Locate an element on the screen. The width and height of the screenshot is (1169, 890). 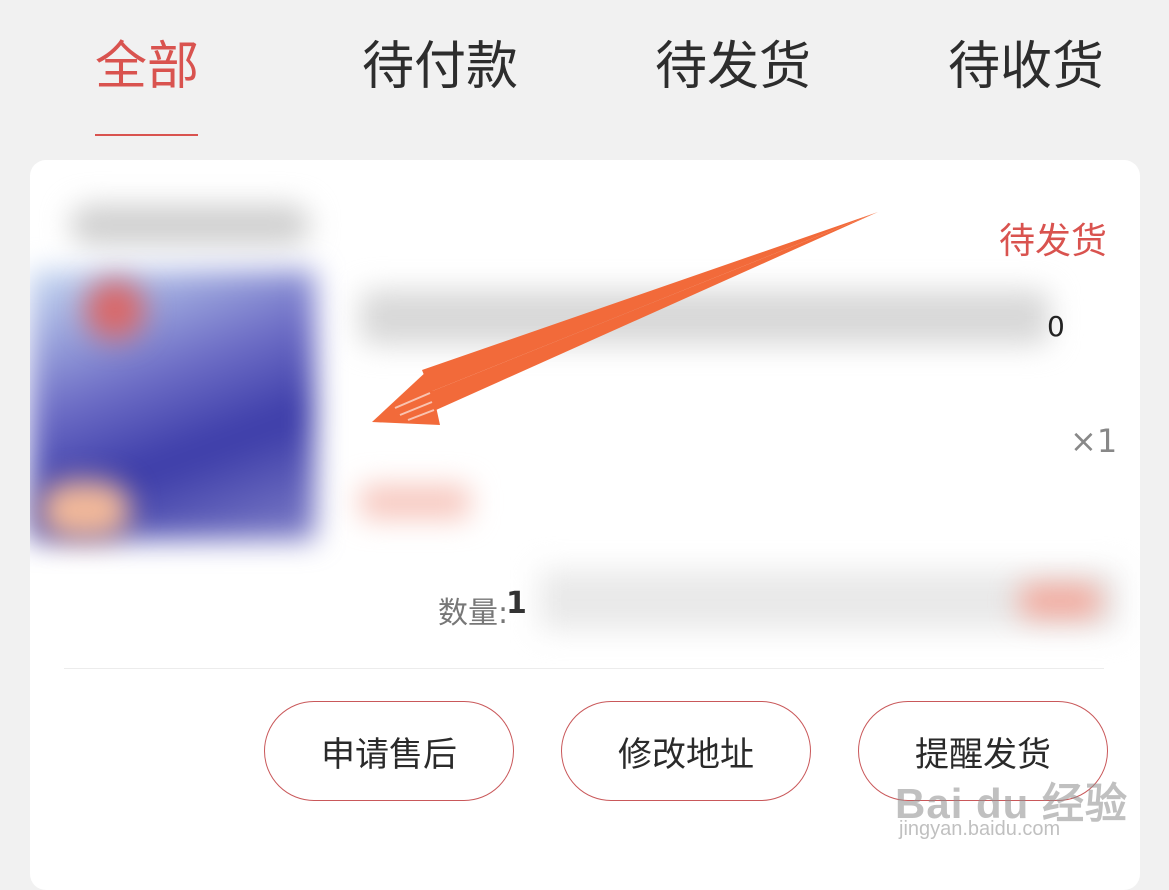
tab-pending-payment: 待付款 is located at coordinates (440, 67).